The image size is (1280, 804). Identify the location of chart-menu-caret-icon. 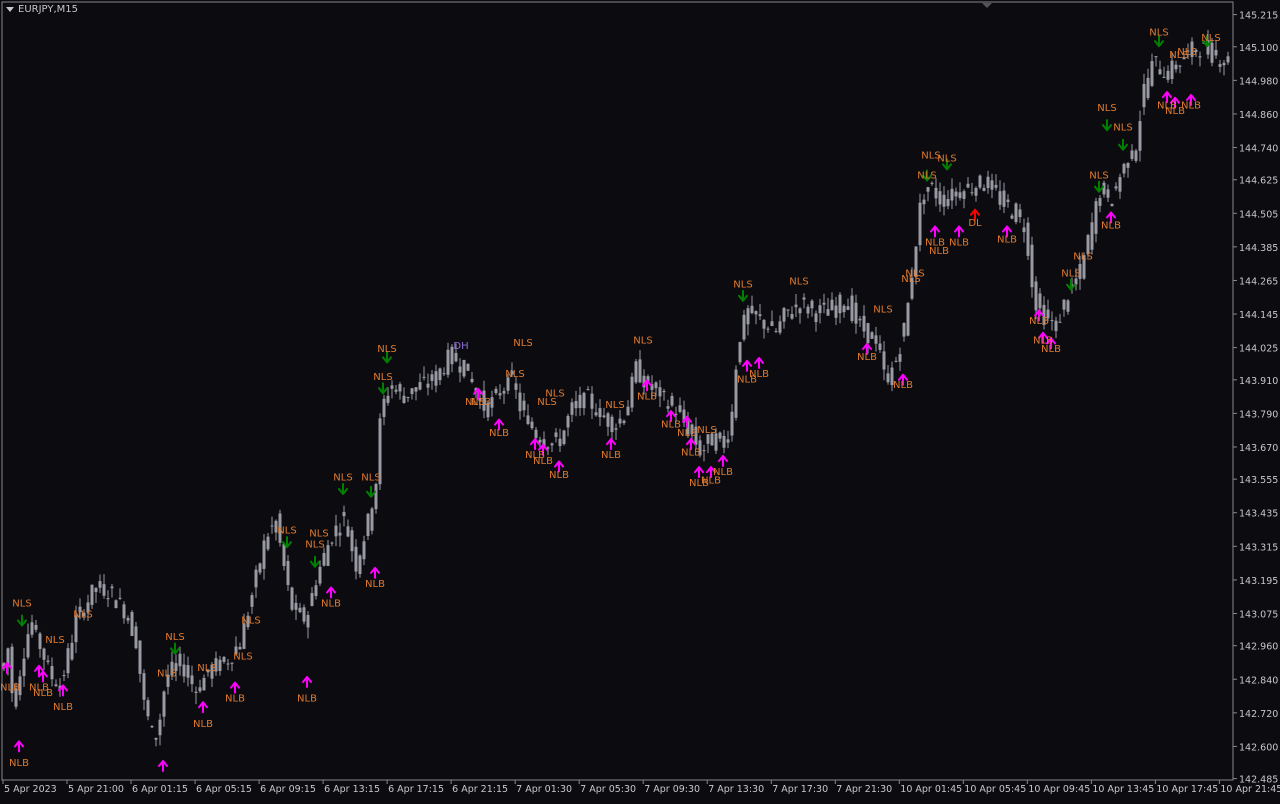
(10, 9).